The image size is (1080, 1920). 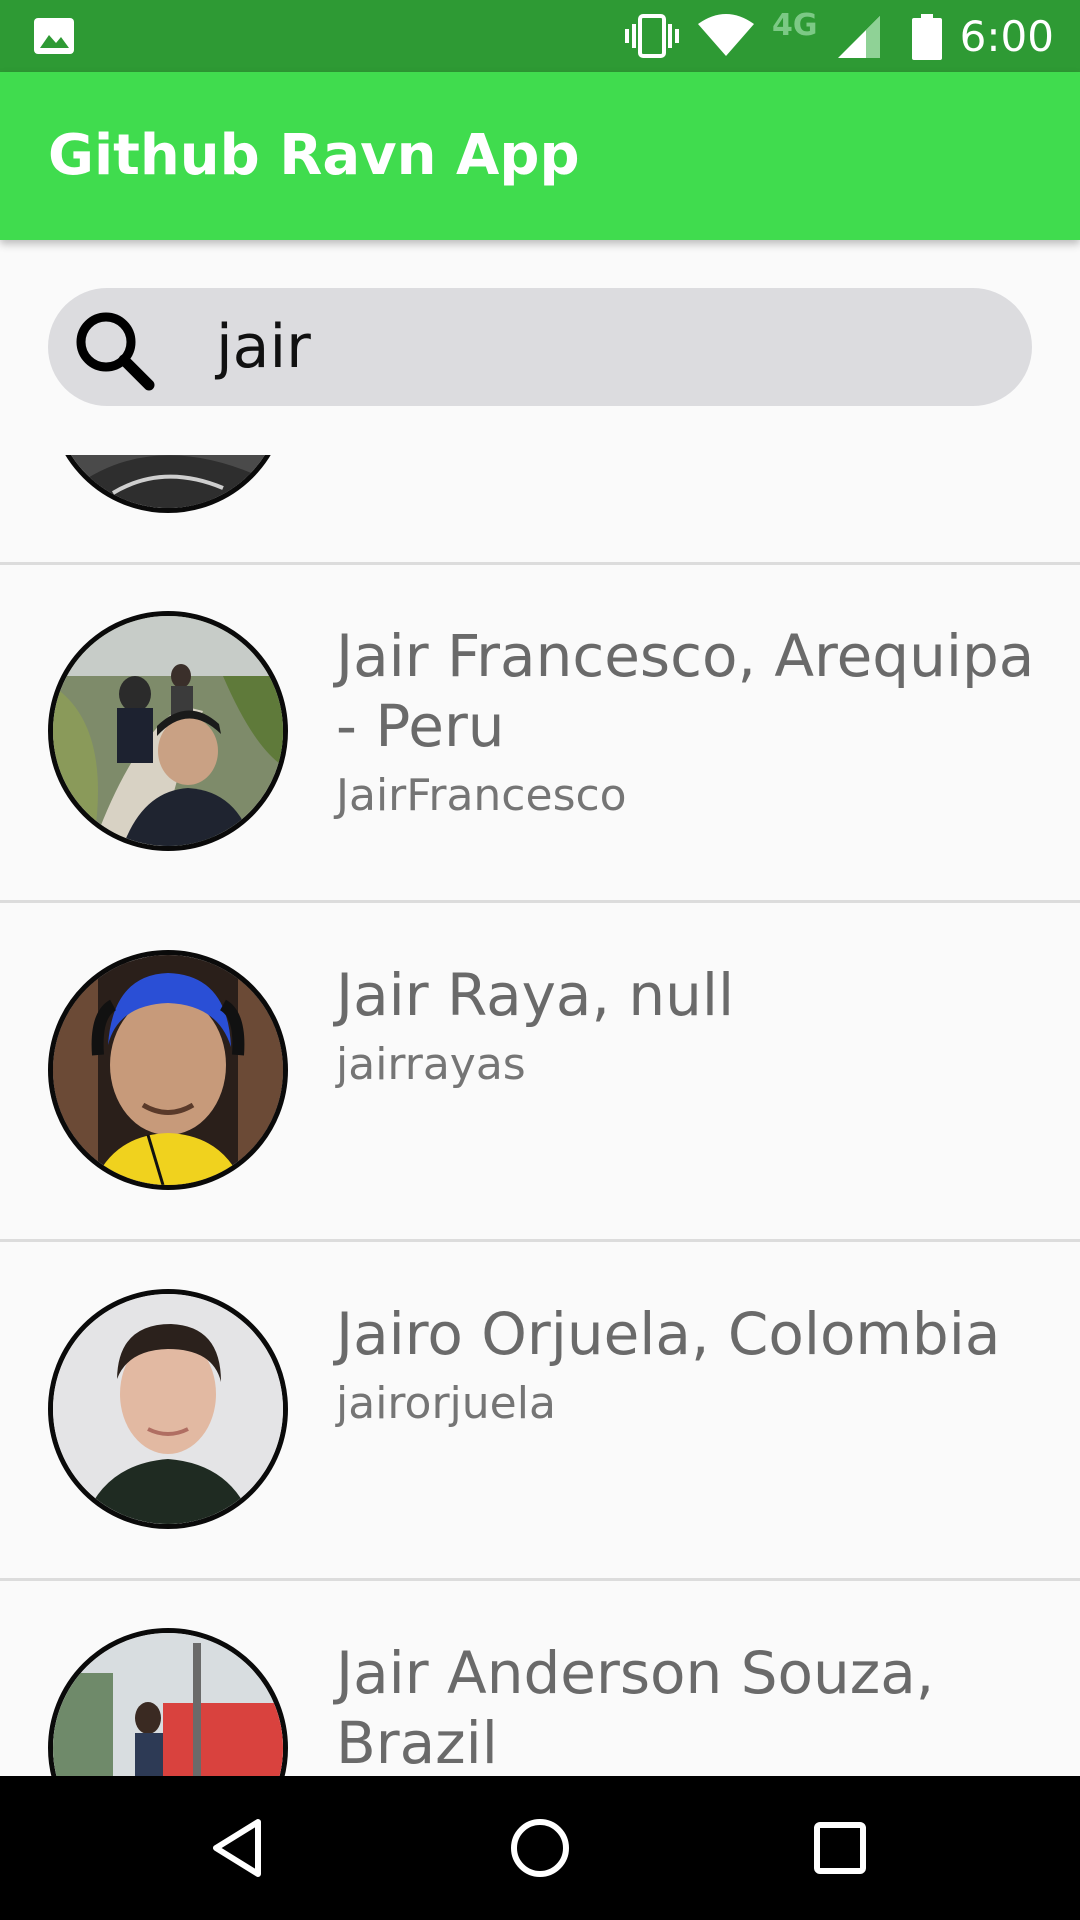 What do you see at coordinates (431, 1064) in the screenshot?
I see `result-login: jairrayas` at bounding box center [431, 1064].